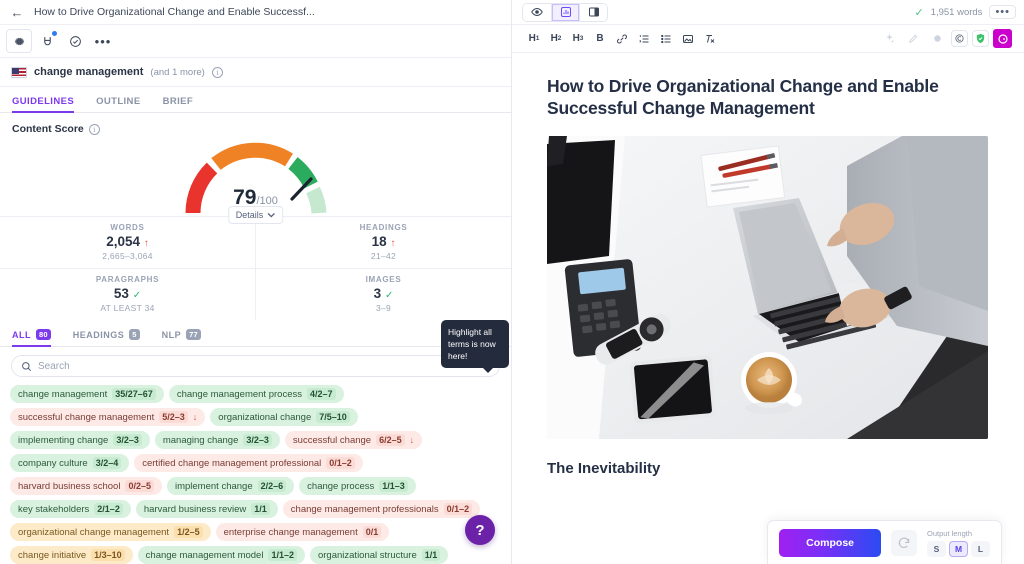 This screenshot has height=564, width=1024. I want to click on term-chip: harvard business review 1/1, so click(206, 509).